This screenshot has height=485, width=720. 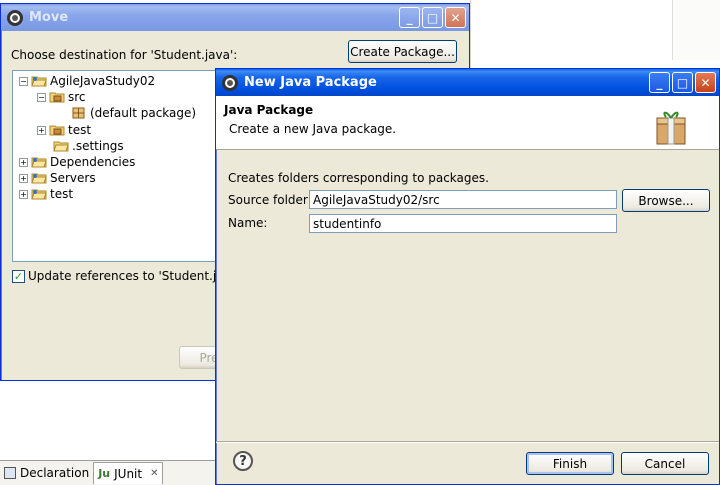 What do you see at coordinates (570, 463) in the screenshot?
I see `finish-button: Finish` at bounding box center [570, 463].